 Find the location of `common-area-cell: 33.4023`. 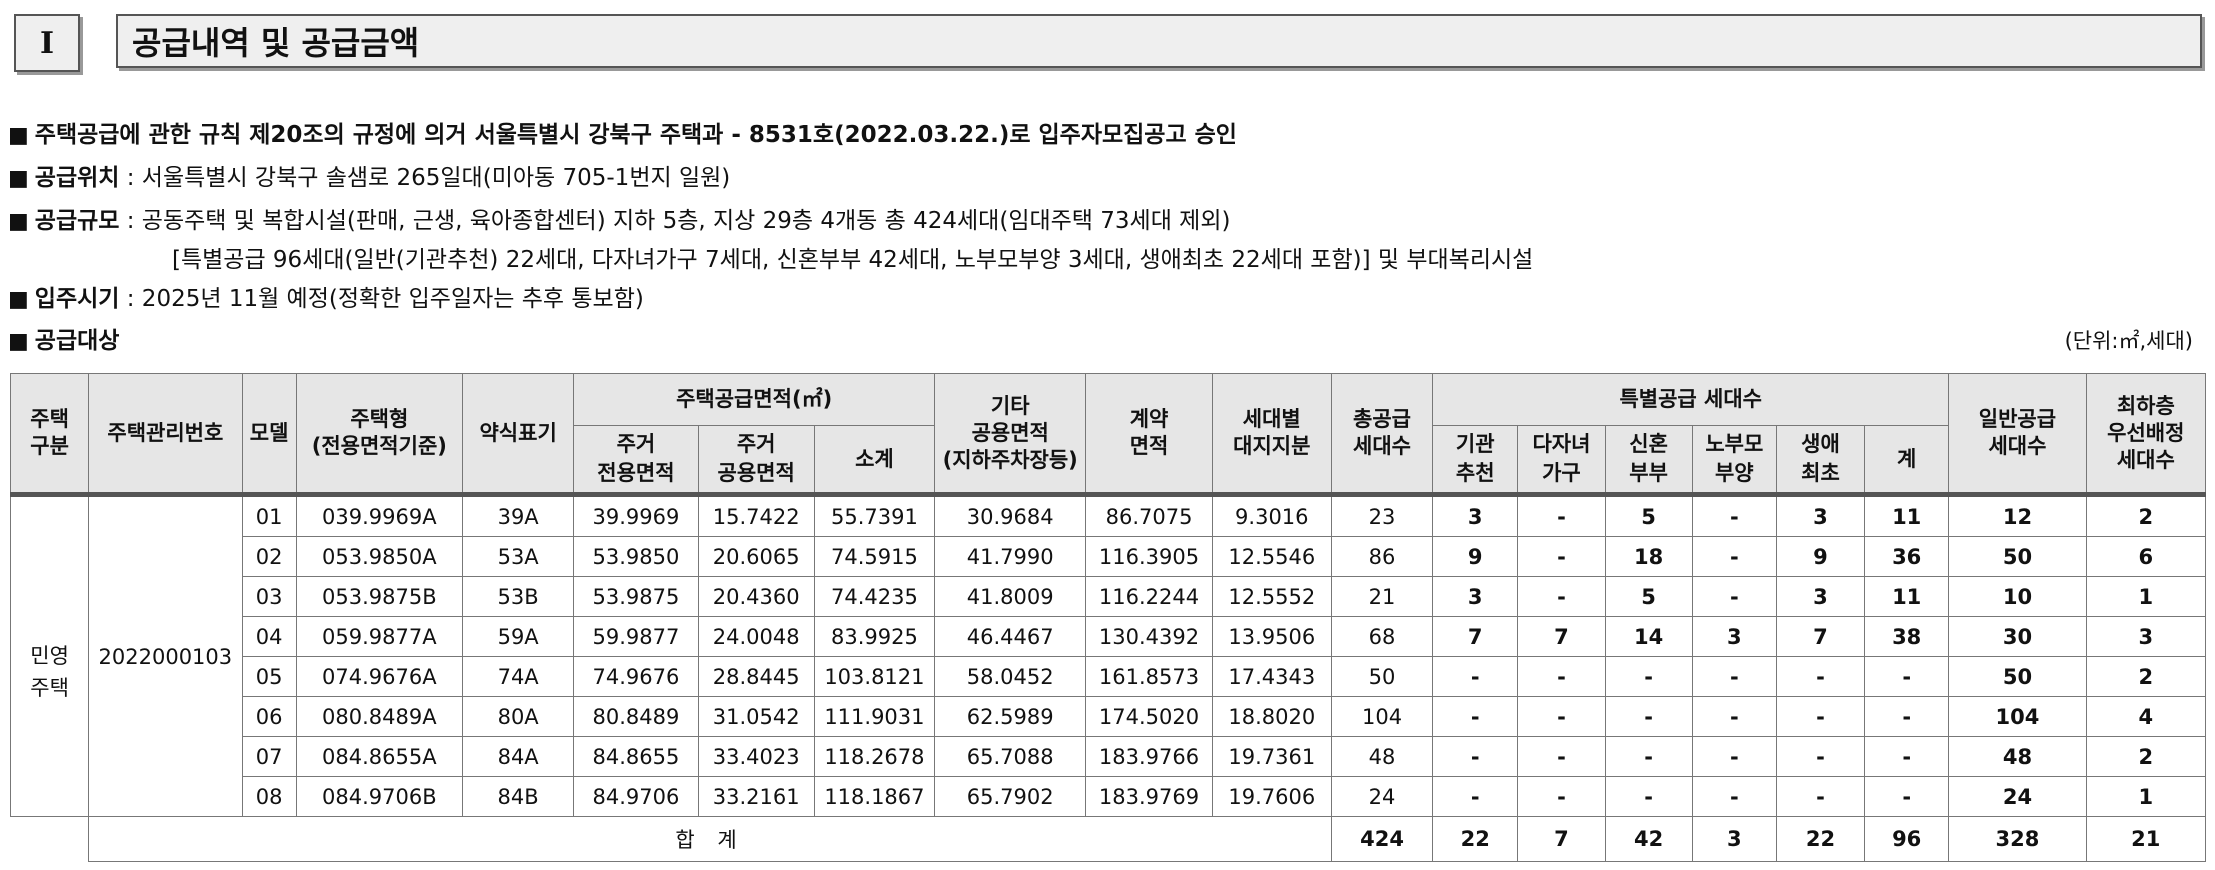

common-area-cell: 33.4023 is located at coordinates (756, 756).